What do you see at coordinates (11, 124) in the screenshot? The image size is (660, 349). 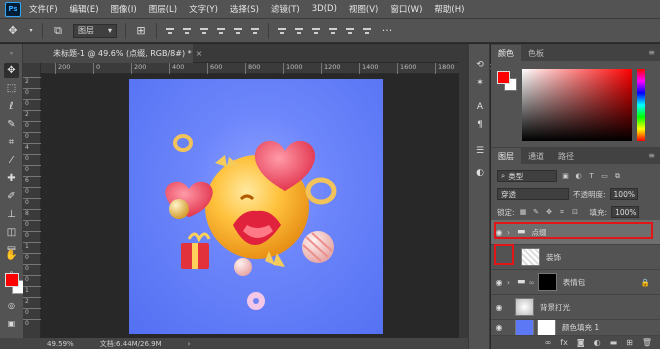 I see `quick-select-icon: ✎` at bounding box center [11, 124].